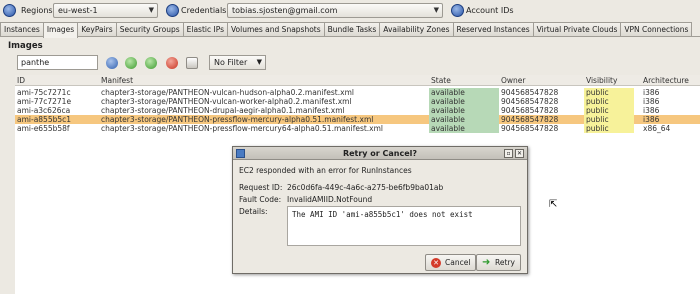 The width and height of the screenshot is (700, 294). Describe the element at coordinates (416, 29) in the screenshot. I see `tab-availability-zones: Availability Zones` at that location.